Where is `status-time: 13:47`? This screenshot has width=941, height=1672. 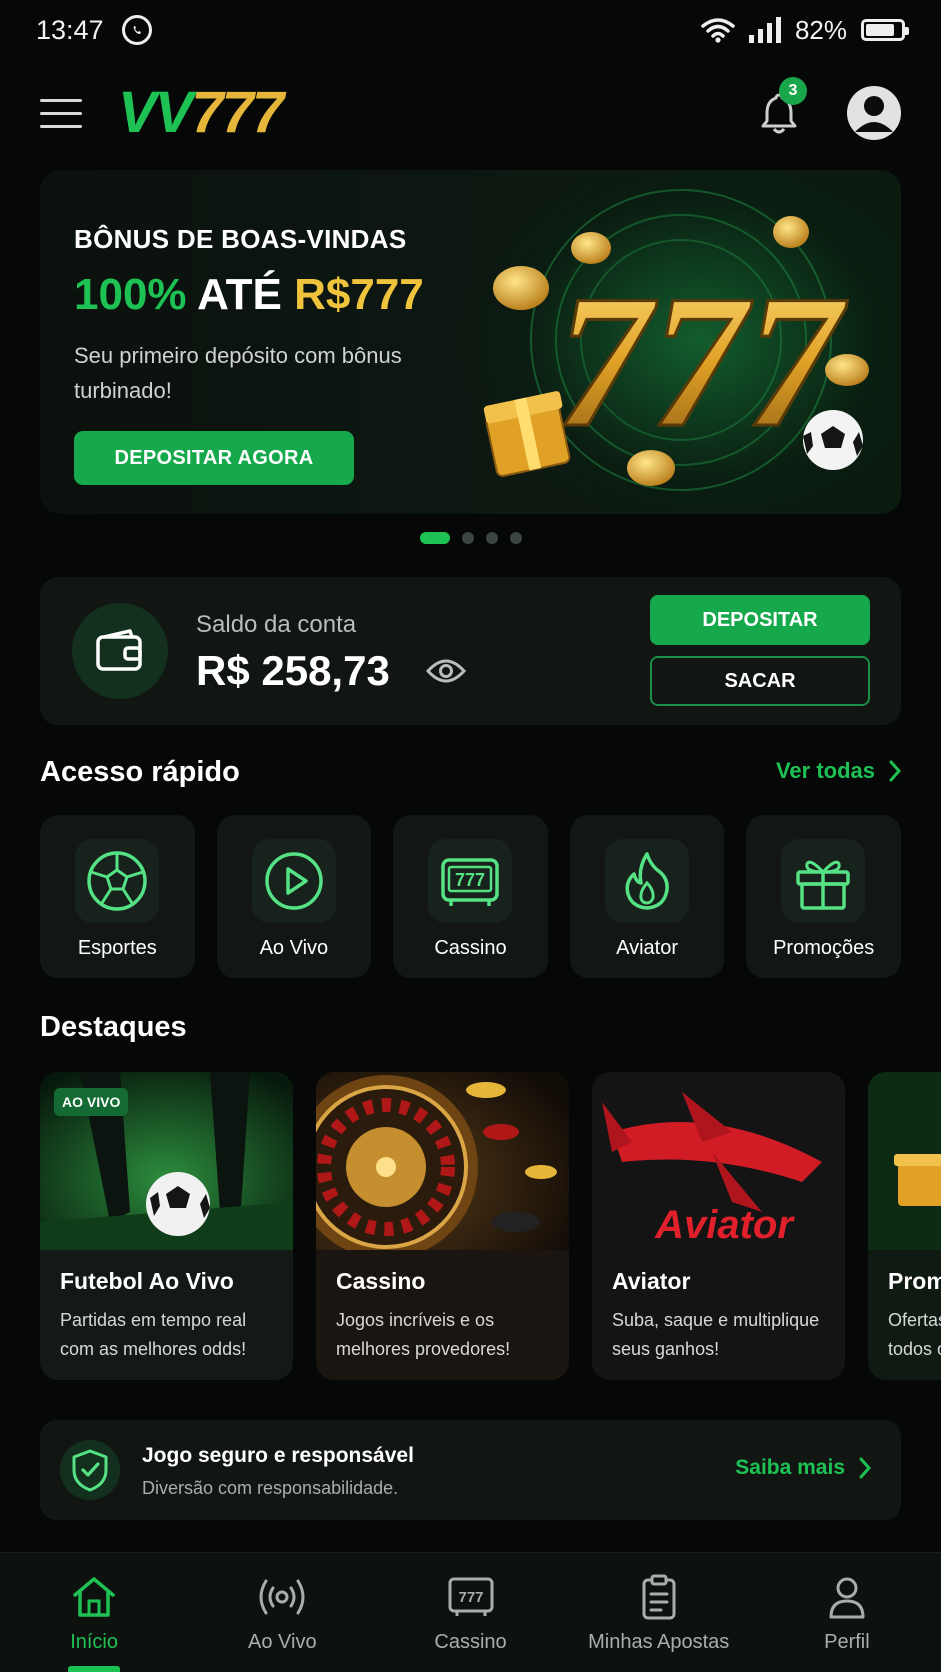
status-time: 13:47 is located at coordinates (70, 29).